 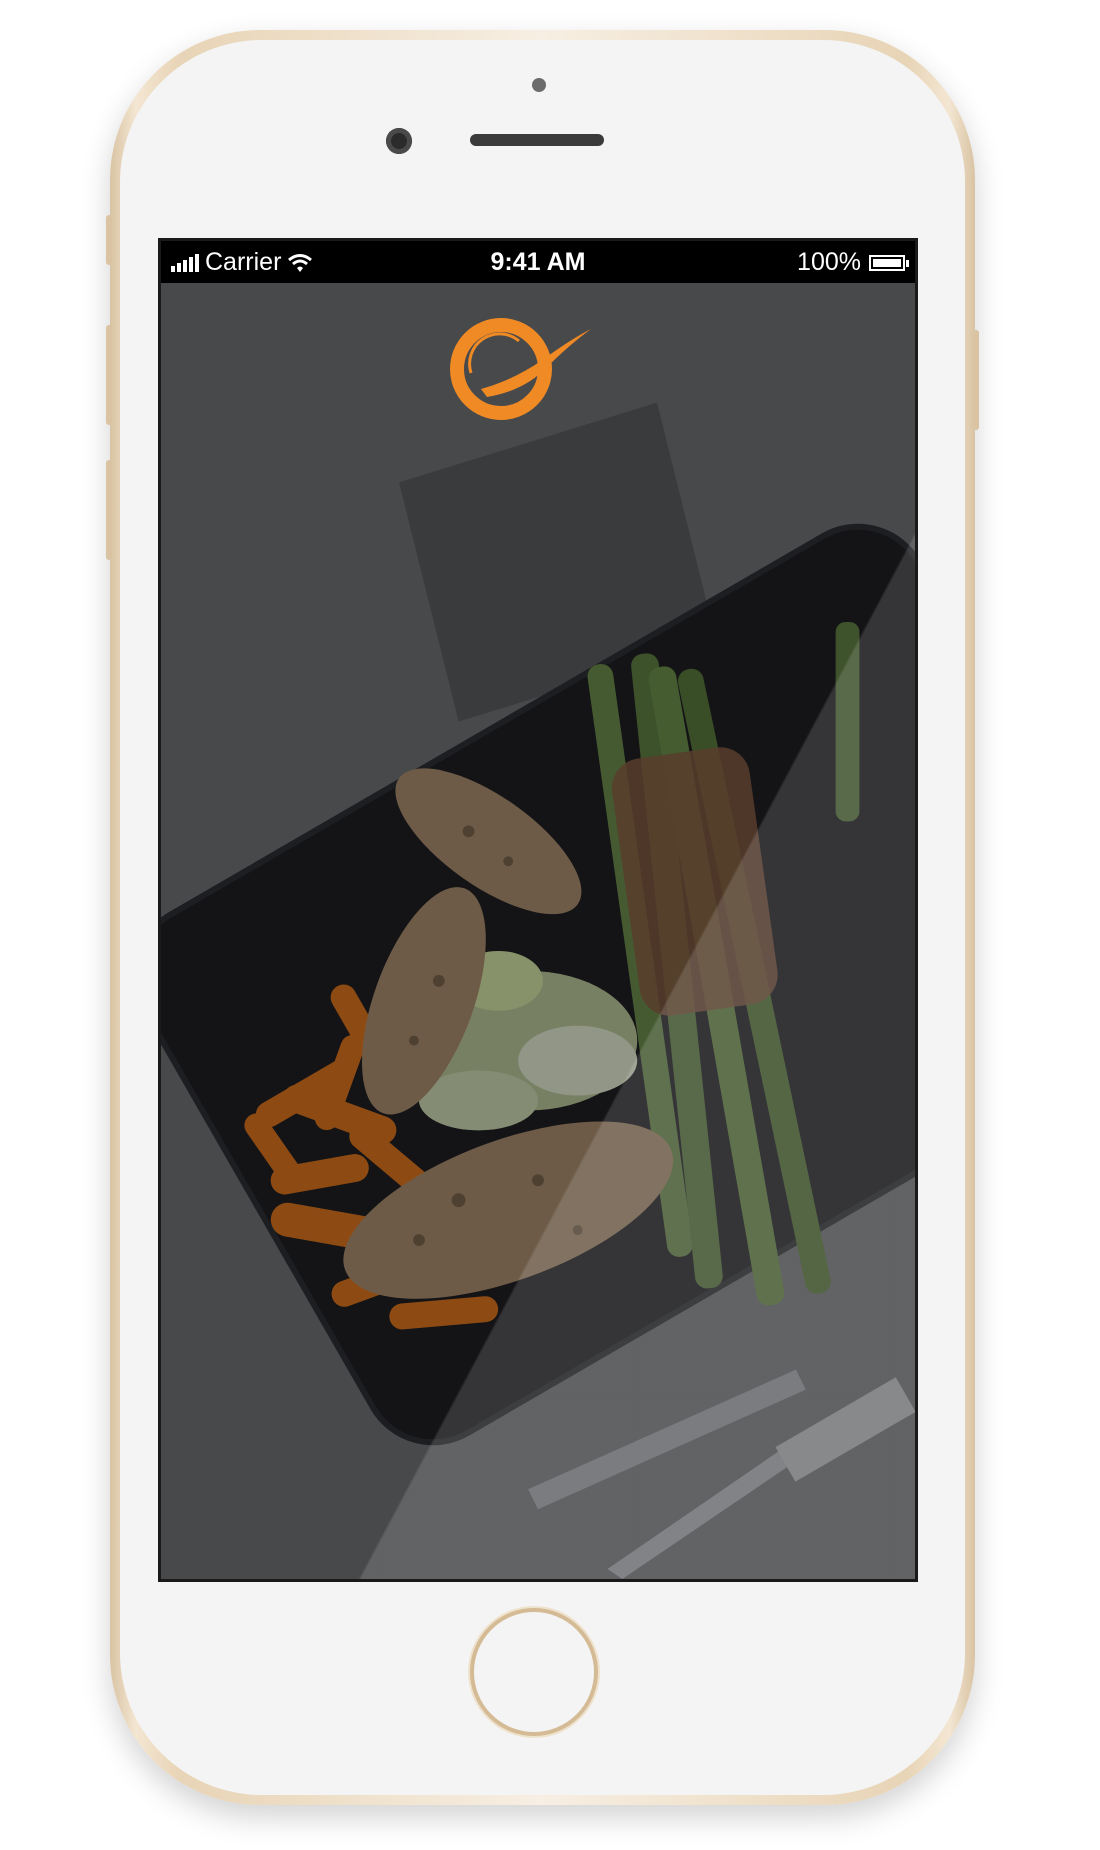 What do you see at coordinates (976, 380) in the screenshot?
I see `power-button` at bounding box center [976, 380].